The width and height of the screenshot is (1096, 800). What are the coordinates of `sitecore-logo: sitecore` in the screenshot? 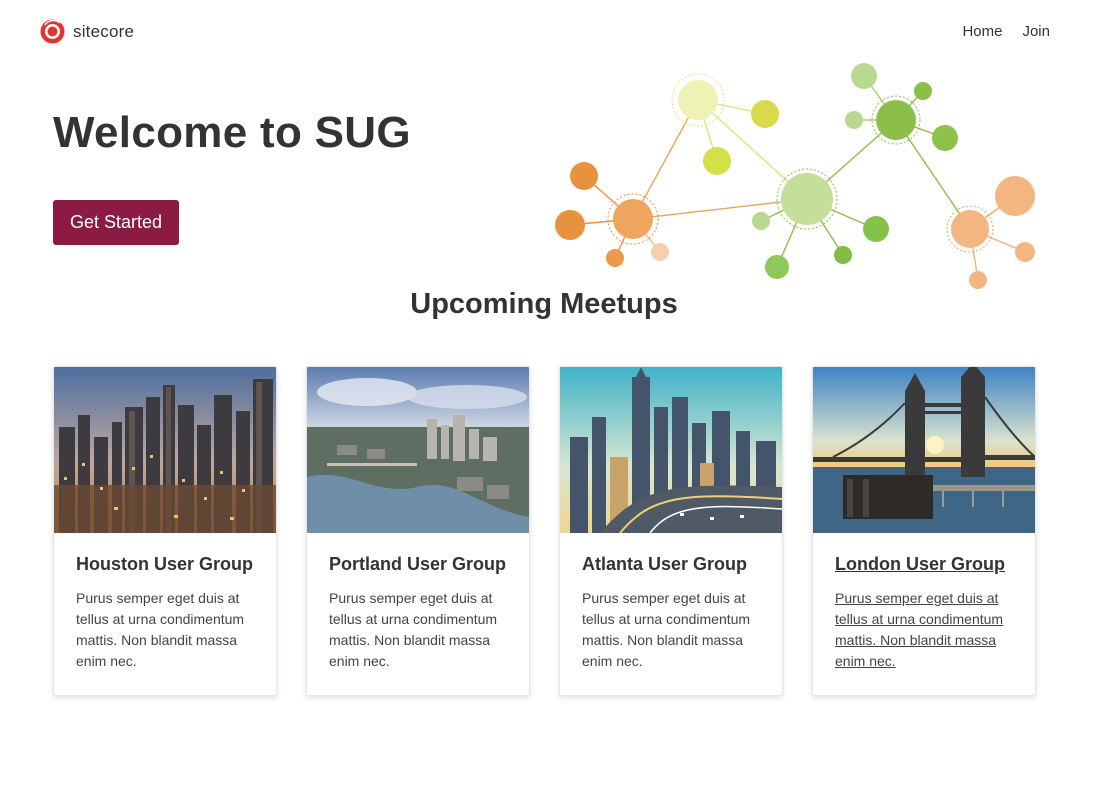 It's located at (87, 31).